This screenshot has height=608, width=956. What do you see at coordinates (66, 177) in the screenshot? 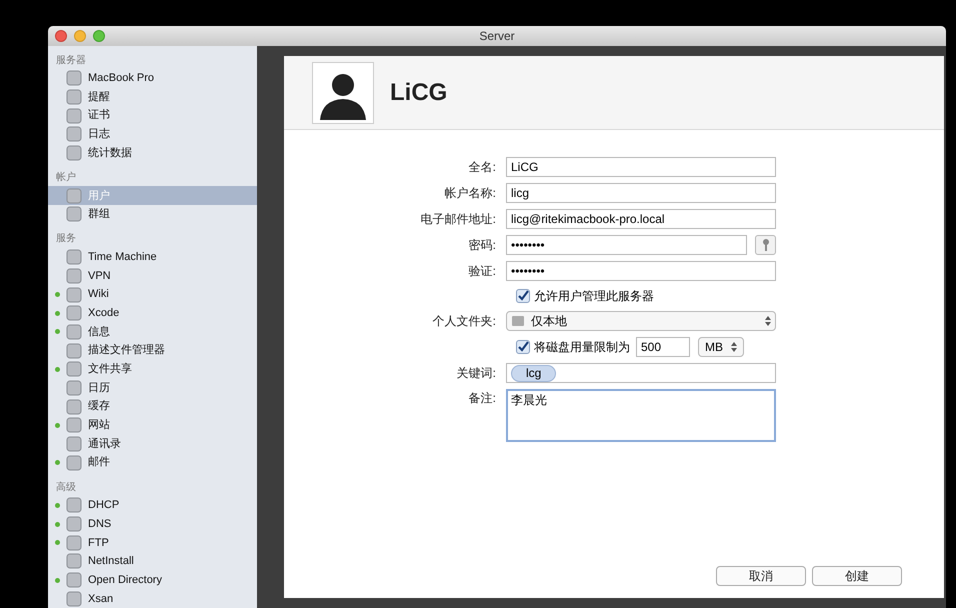
I see `section-header: 帐户` at bounding box center [66, 177].